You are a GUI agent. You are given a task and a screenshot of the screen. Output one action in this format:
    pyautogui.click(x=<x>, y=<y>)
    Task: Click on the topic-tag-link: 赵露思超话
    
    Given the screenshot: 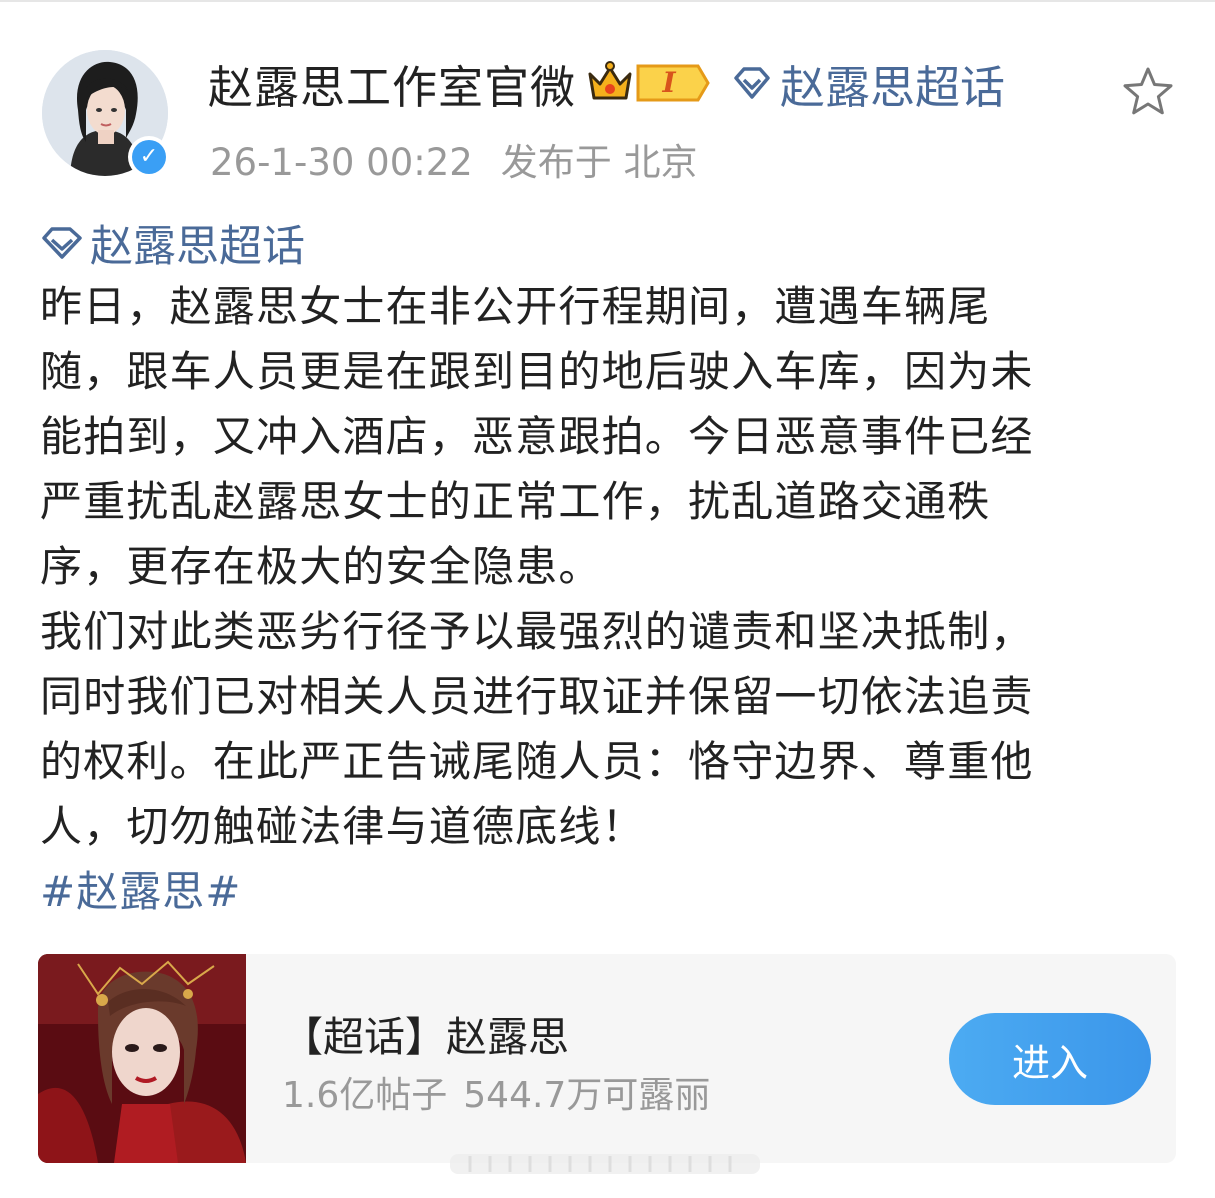 What is the action you would take?
    pyautogui.click(x=610, y=243)
    